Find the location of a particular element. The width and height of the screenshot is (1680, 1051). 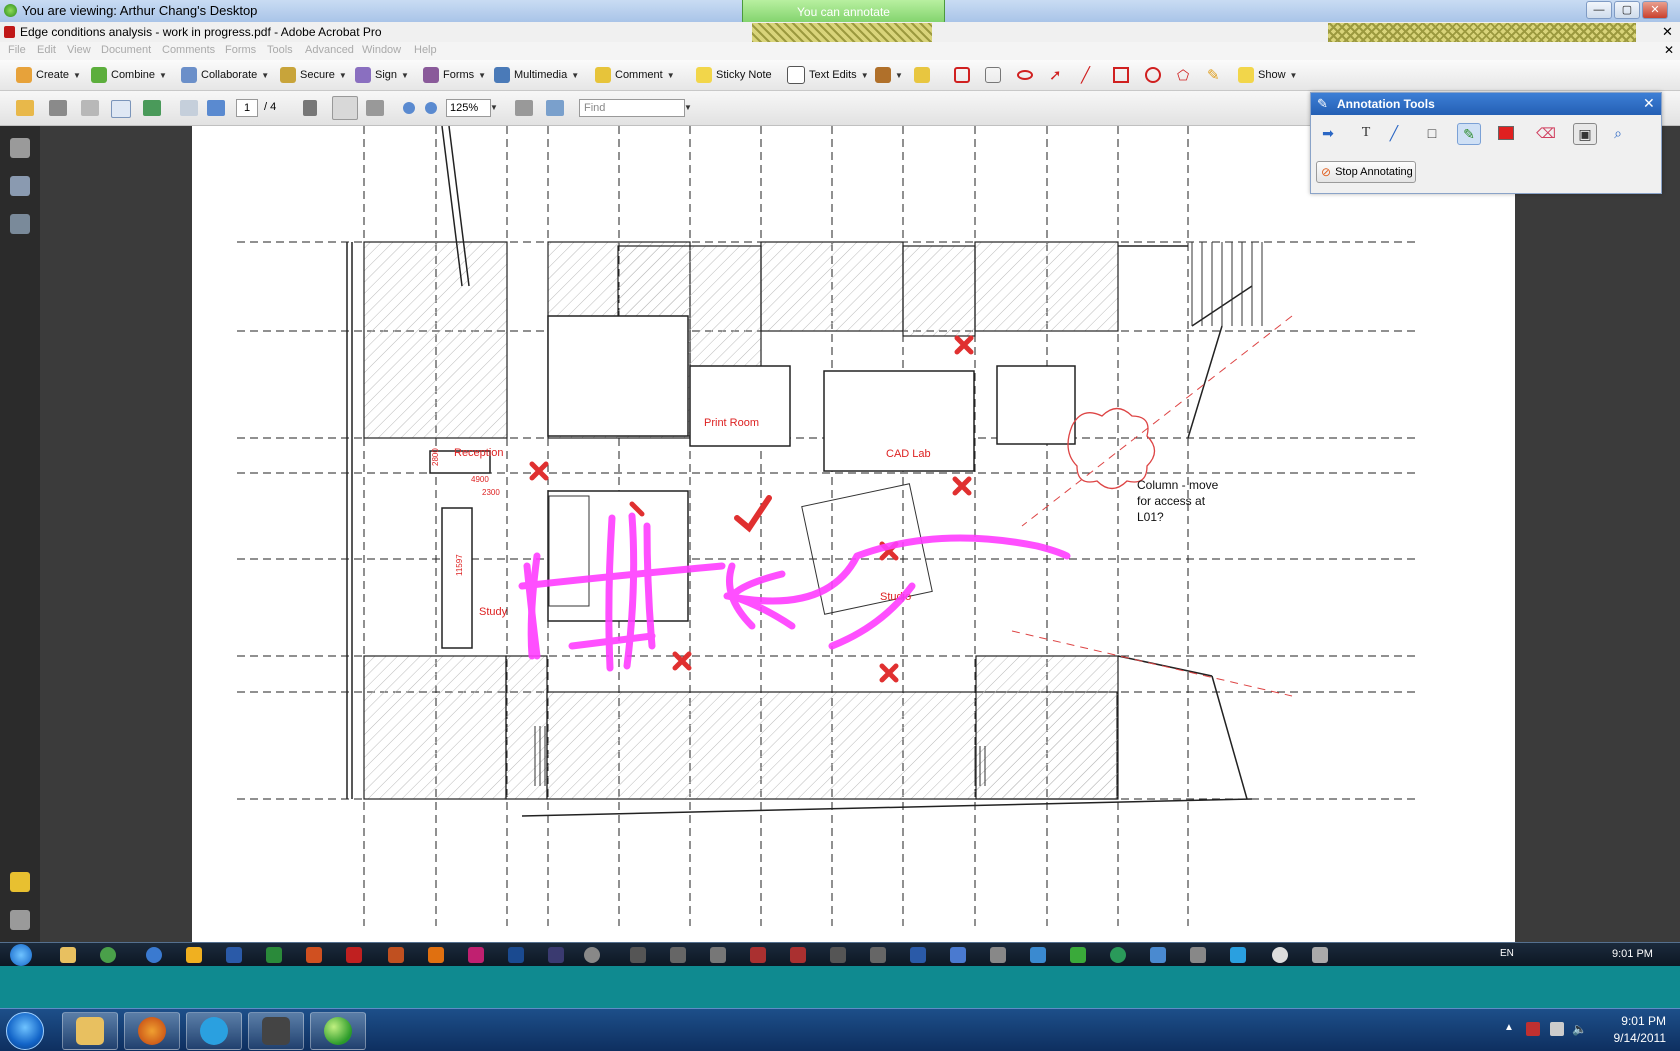

polygon-tool: ⬠ is located at coordinates (1183, 75).